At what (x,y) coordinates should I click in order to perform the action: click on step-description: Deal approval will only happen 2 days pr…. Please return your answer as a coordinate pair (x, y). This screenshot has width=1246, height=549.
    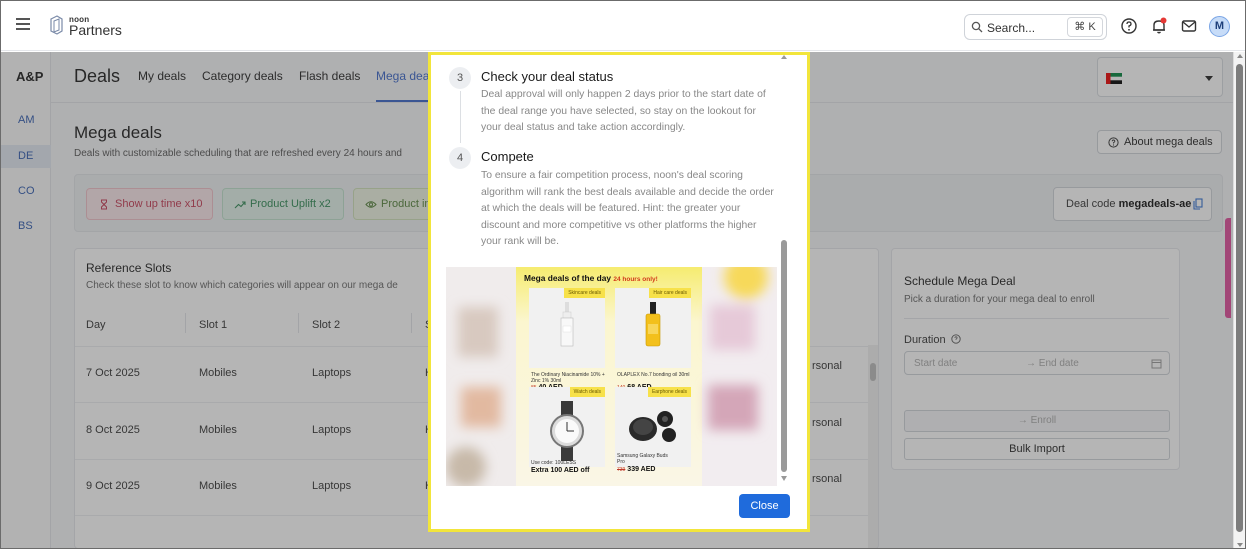
    Looking at the image, I should click on (623, 111).